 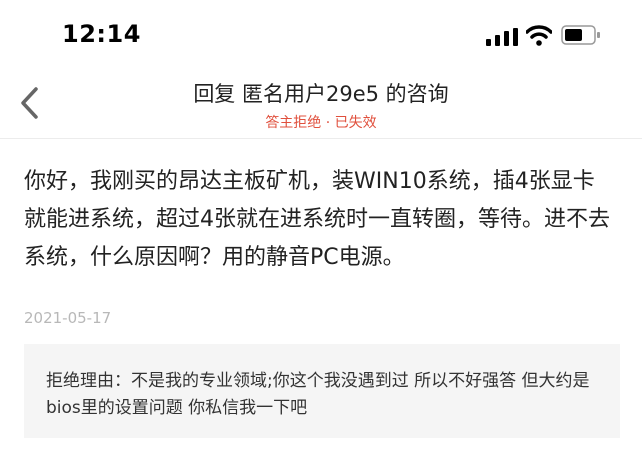 I want to click on status-time: 12:14, so click(x=101, y=34).